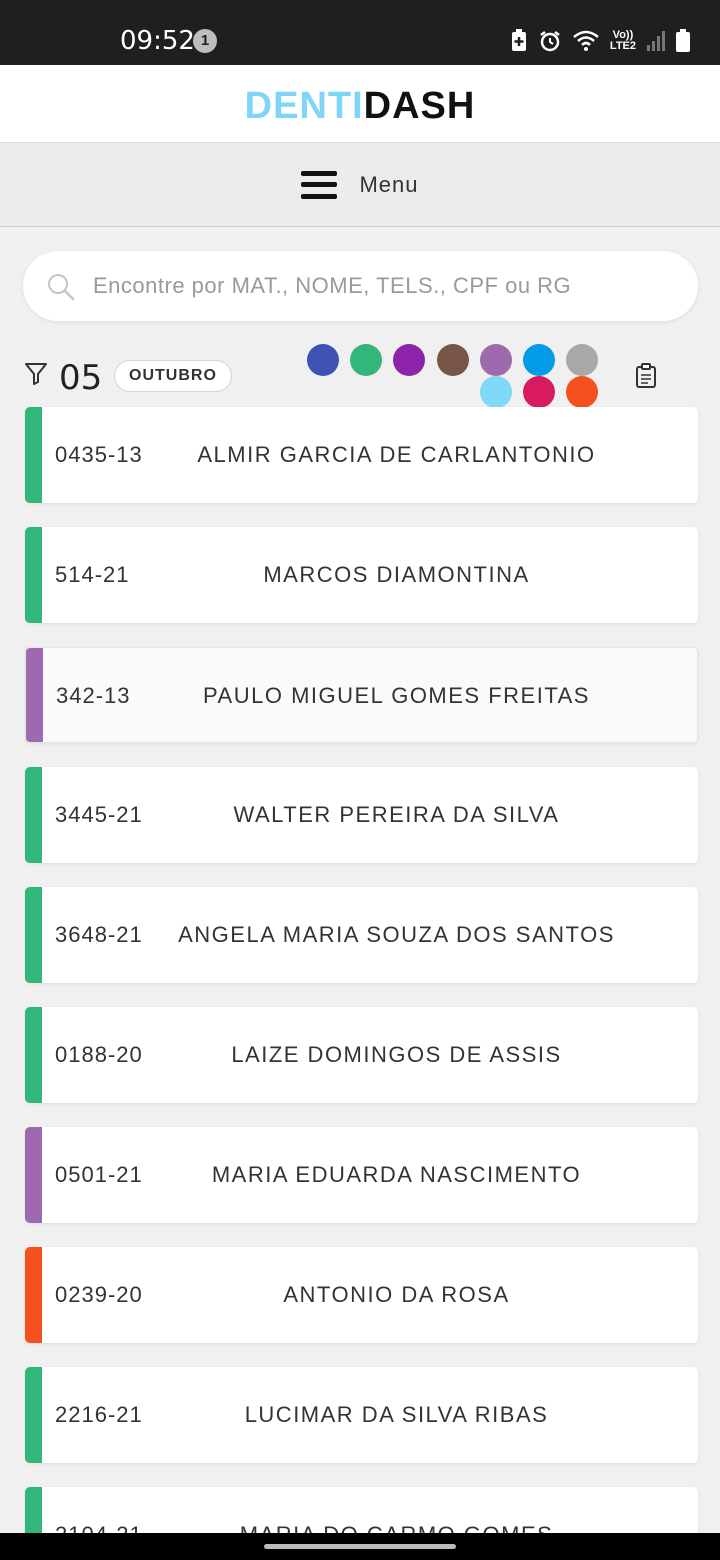  I want to click on patient-card: 3648-21 ANGELA MARIA SOUZA DOS SANTOS, so click(361, 935).